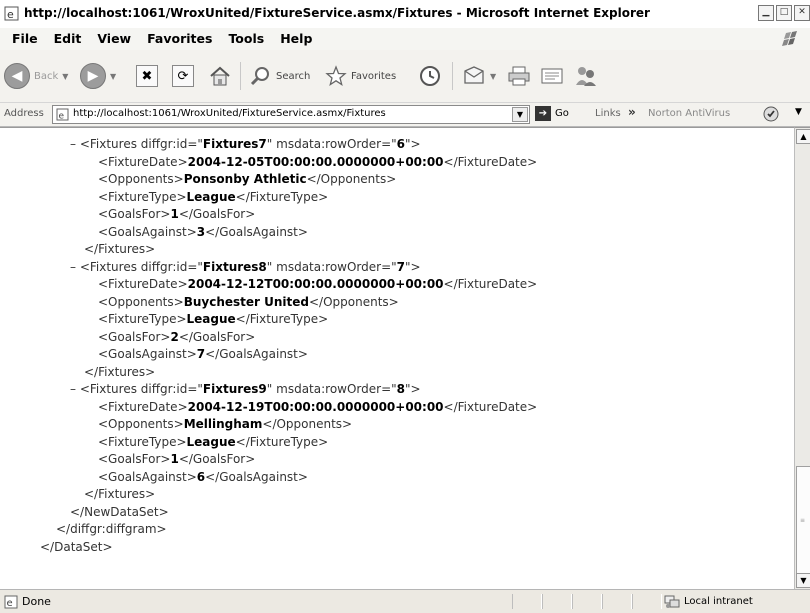  I want to click on stop-button: ✖, so click(147, 76).